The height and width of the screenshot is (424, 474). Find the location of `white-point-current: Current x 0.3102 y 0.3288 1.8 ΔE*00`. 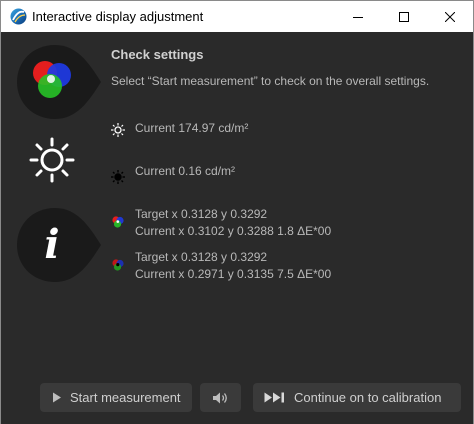

white-point-current: Current x 0.3102 y 0.3288 1.8 ΔE*00 is located at coordinates (233, 231).